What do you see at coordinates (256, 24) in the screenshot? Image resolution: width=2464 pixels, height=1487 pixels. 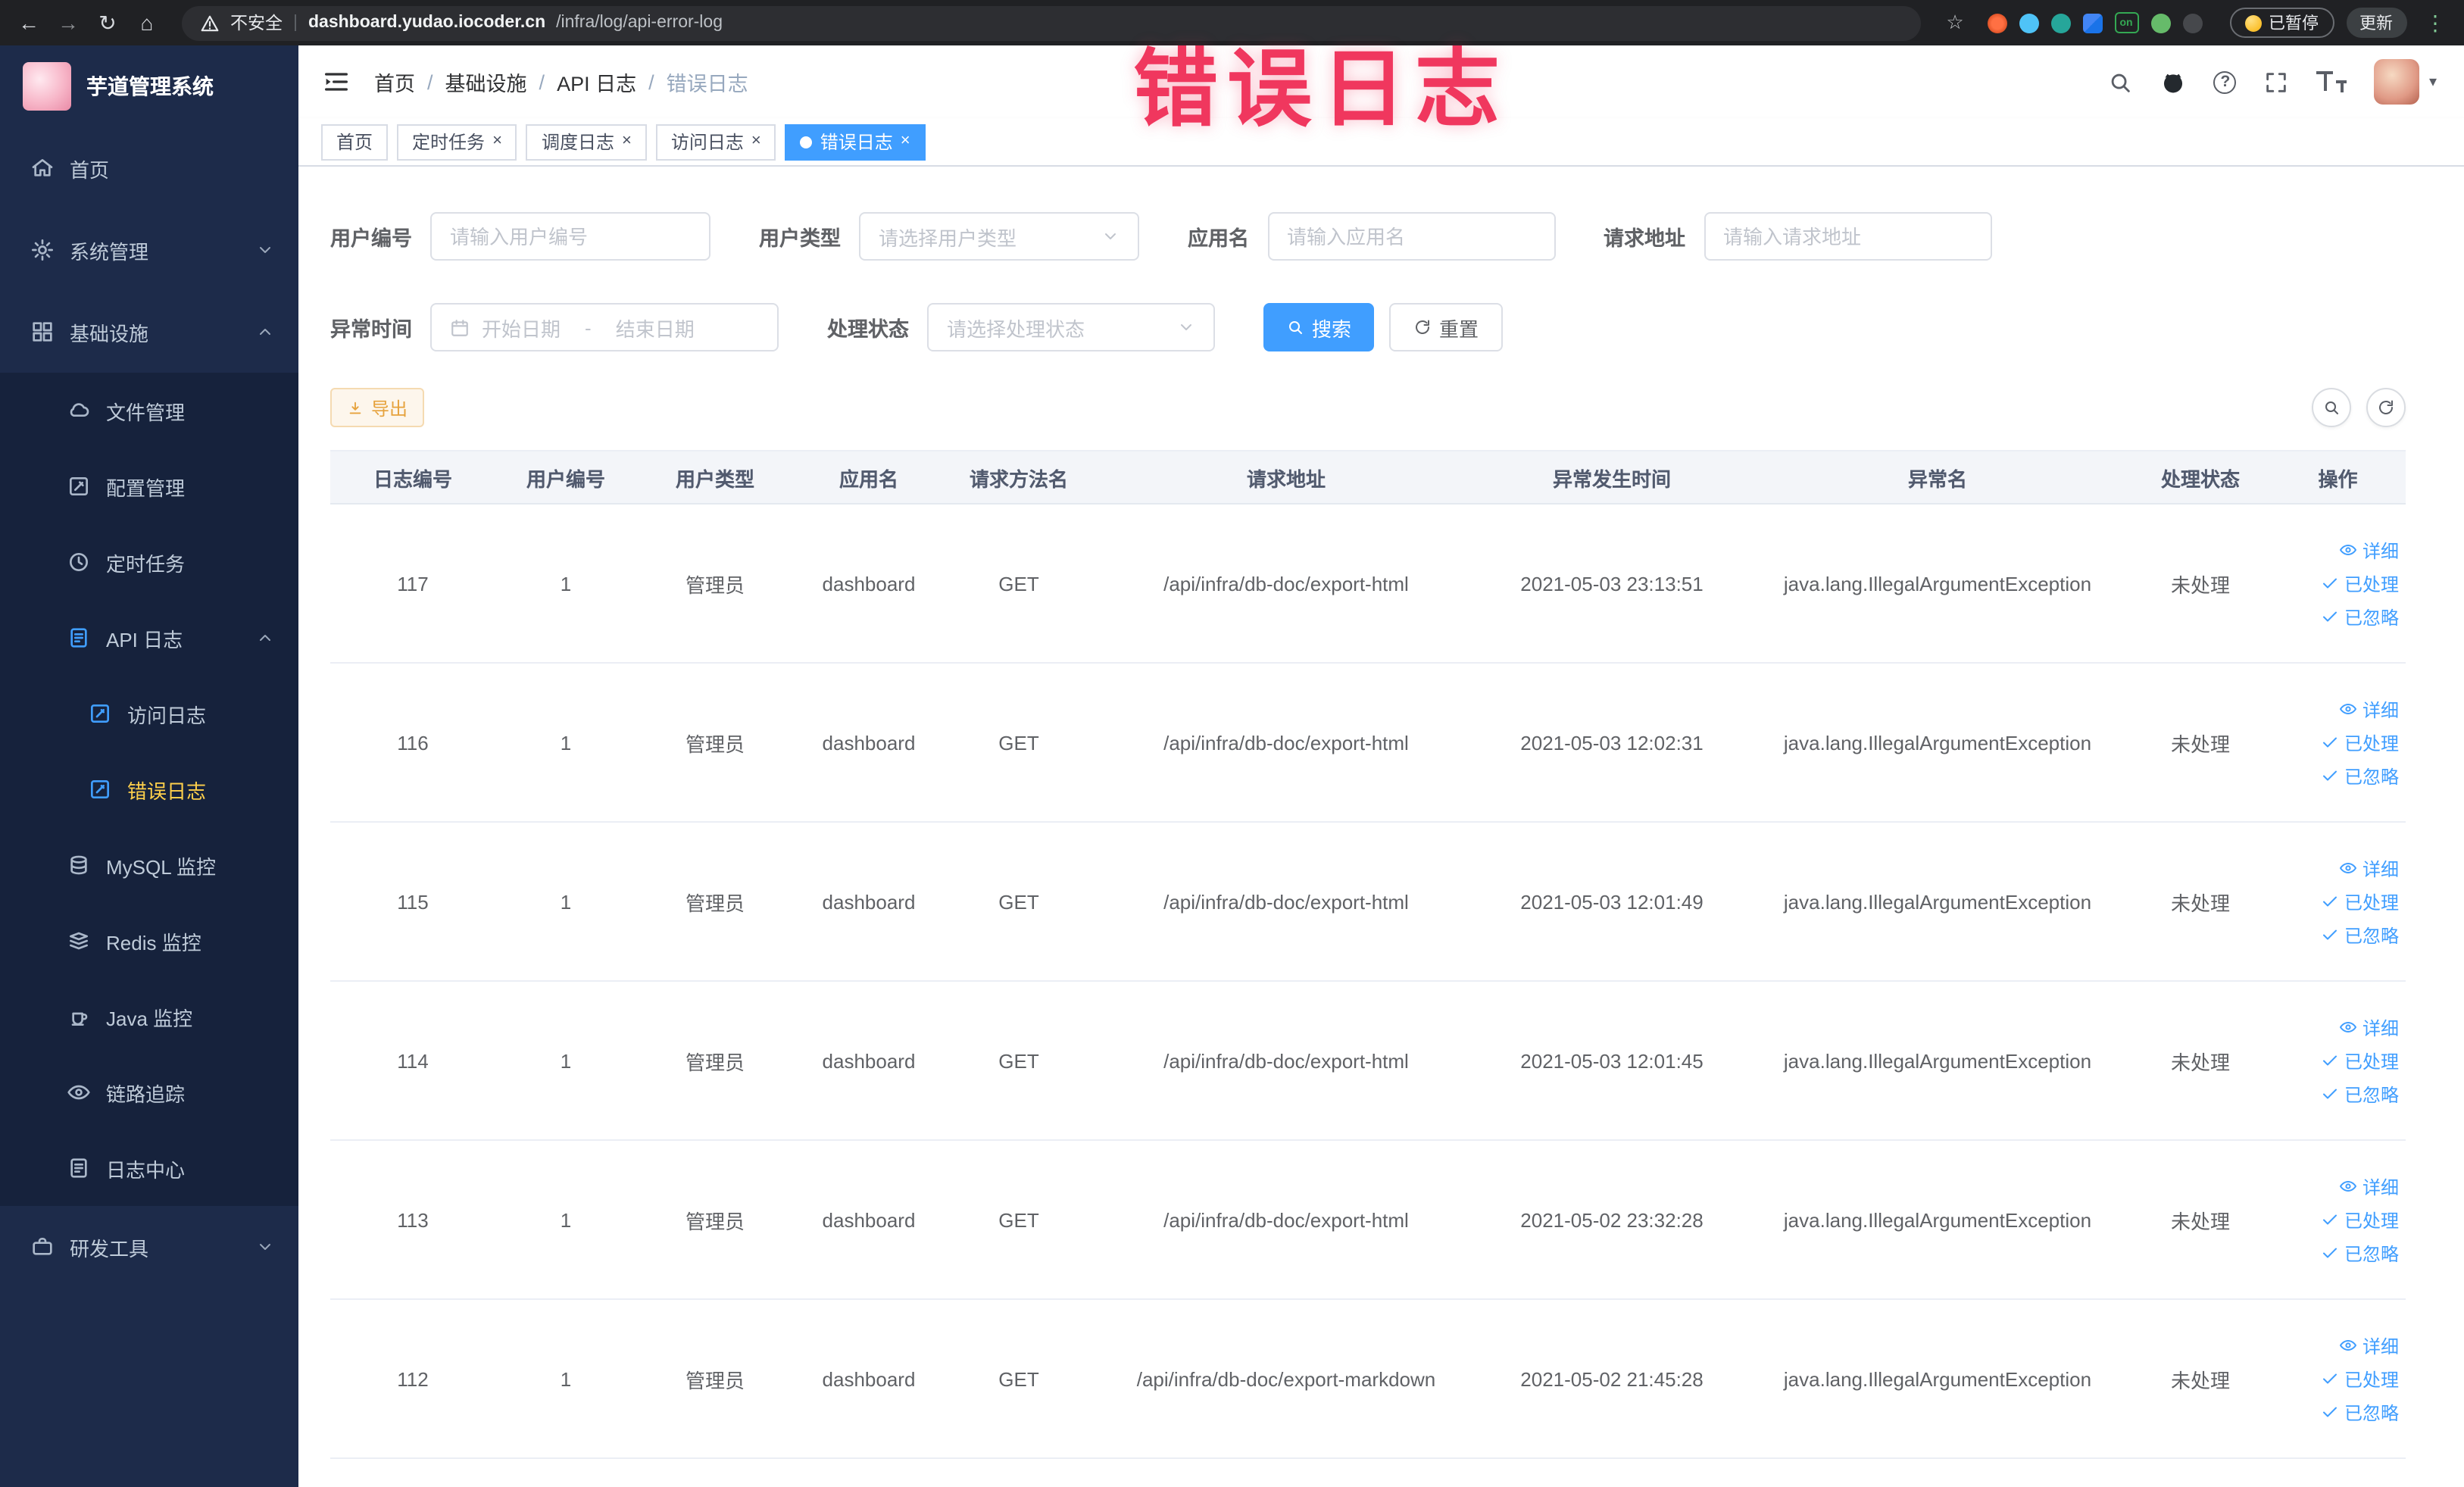 I see `security-label: 不安全` at bounding box center [256, 24].